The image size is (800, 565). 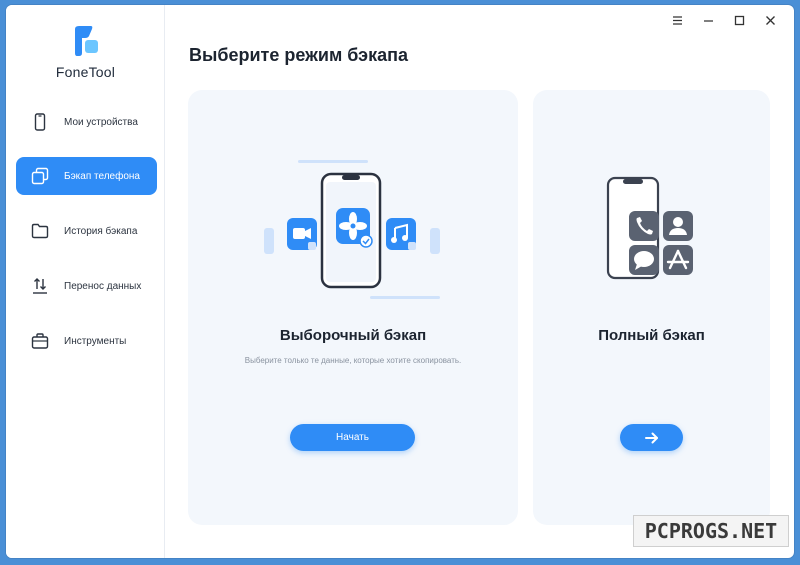 I want to click on sidebar-item-backup-history: История бэкапа, so click(x=86, y=231).